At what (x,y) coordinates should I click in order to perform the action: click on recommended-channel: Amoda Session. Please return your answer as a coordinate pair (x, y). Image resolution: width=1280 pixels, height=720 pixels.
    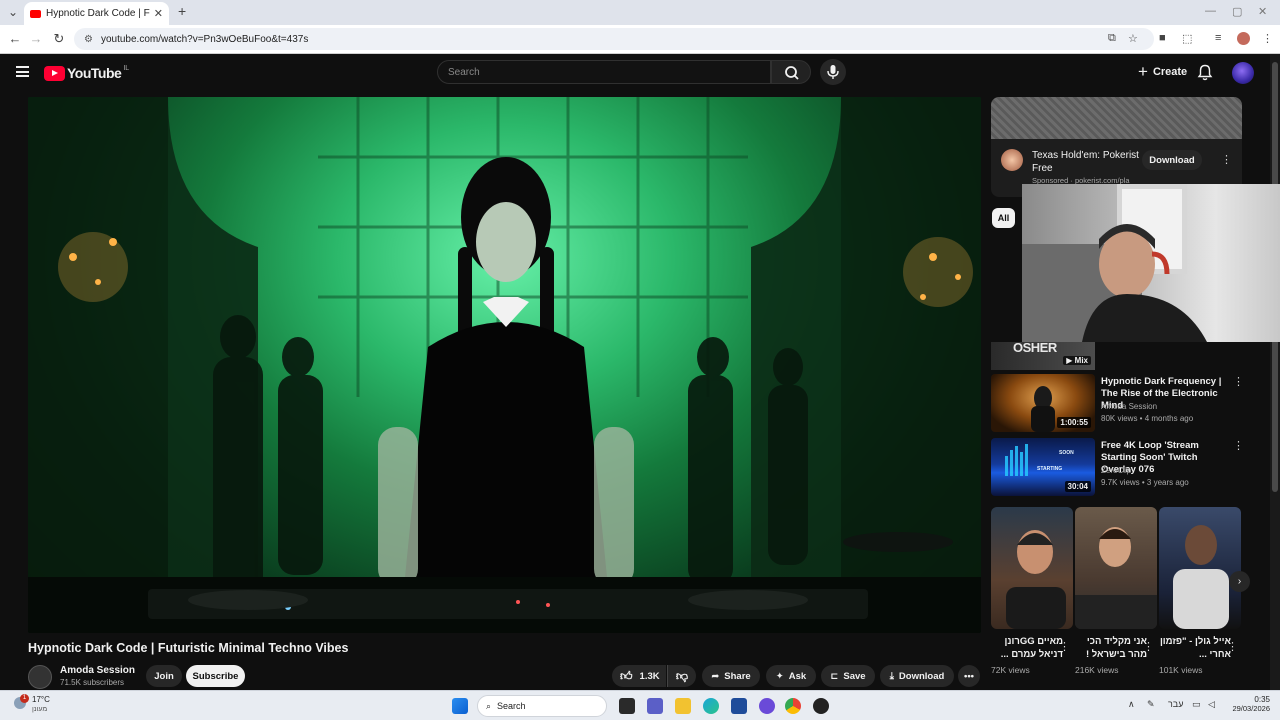
    Looking at the image, I should click on (1129, 406).